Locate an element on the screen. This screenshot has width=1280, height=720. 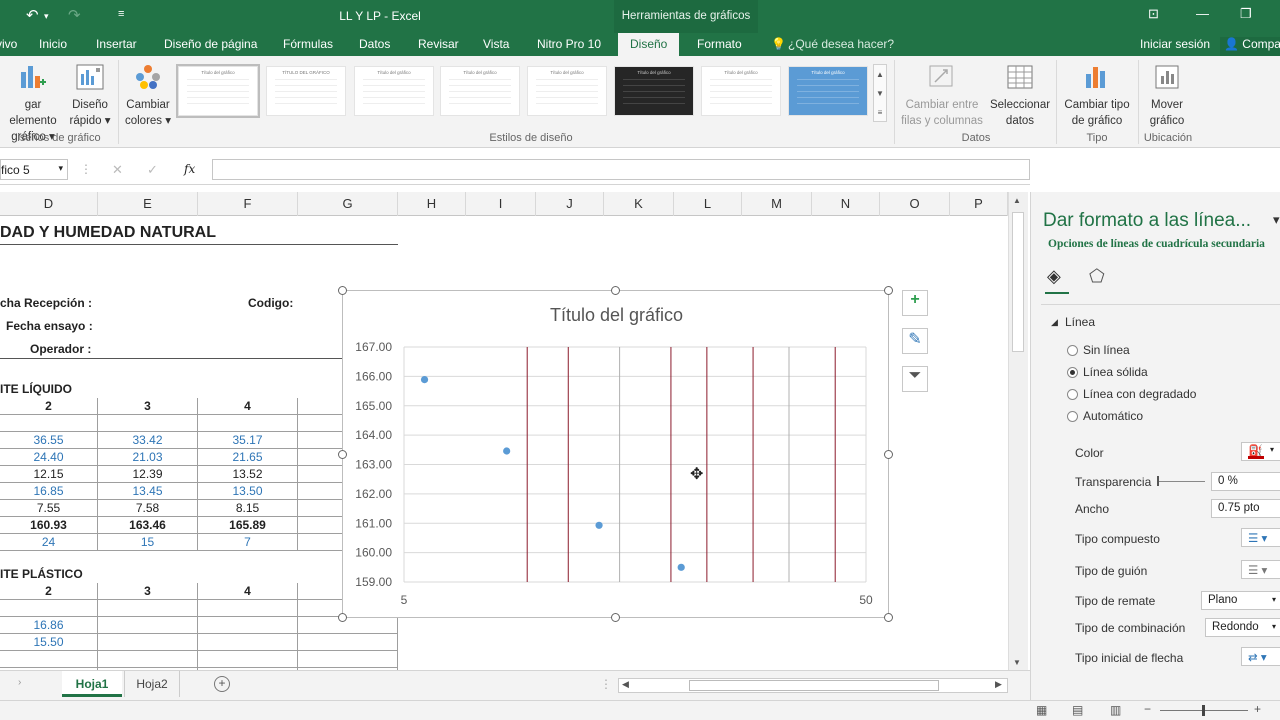
pane-options-dropdown-icon: ▾ is located at coordinates (1276, 220).